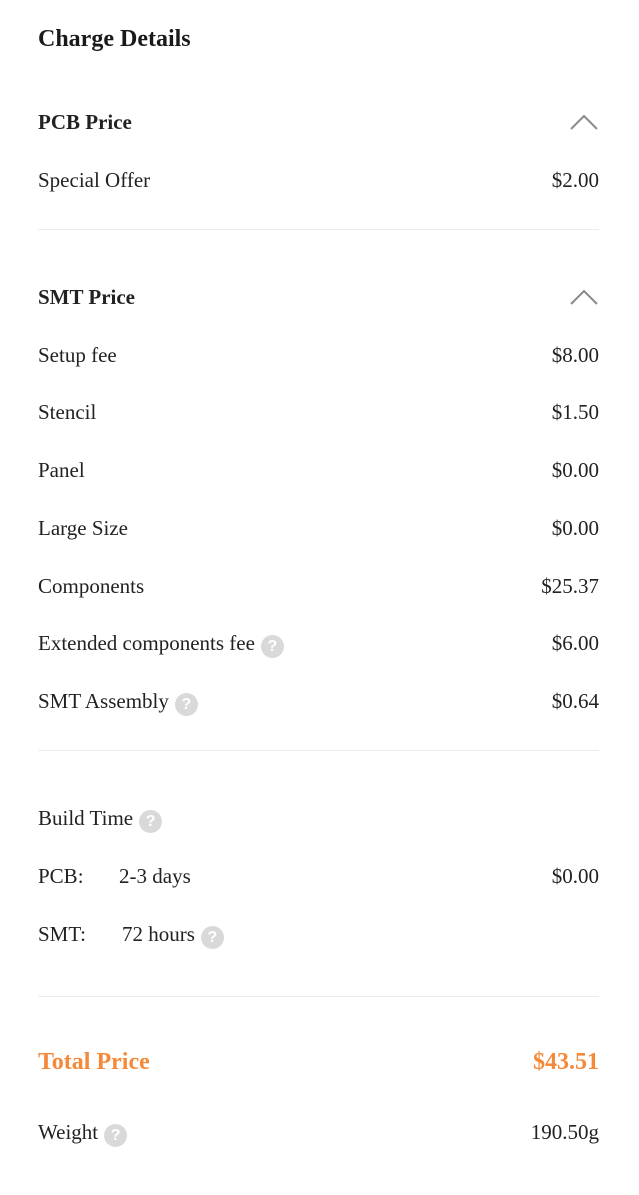 The image size is (639, 1195). I want to click on smt-assembly-label: SMT Assembly, so click(103, 701).